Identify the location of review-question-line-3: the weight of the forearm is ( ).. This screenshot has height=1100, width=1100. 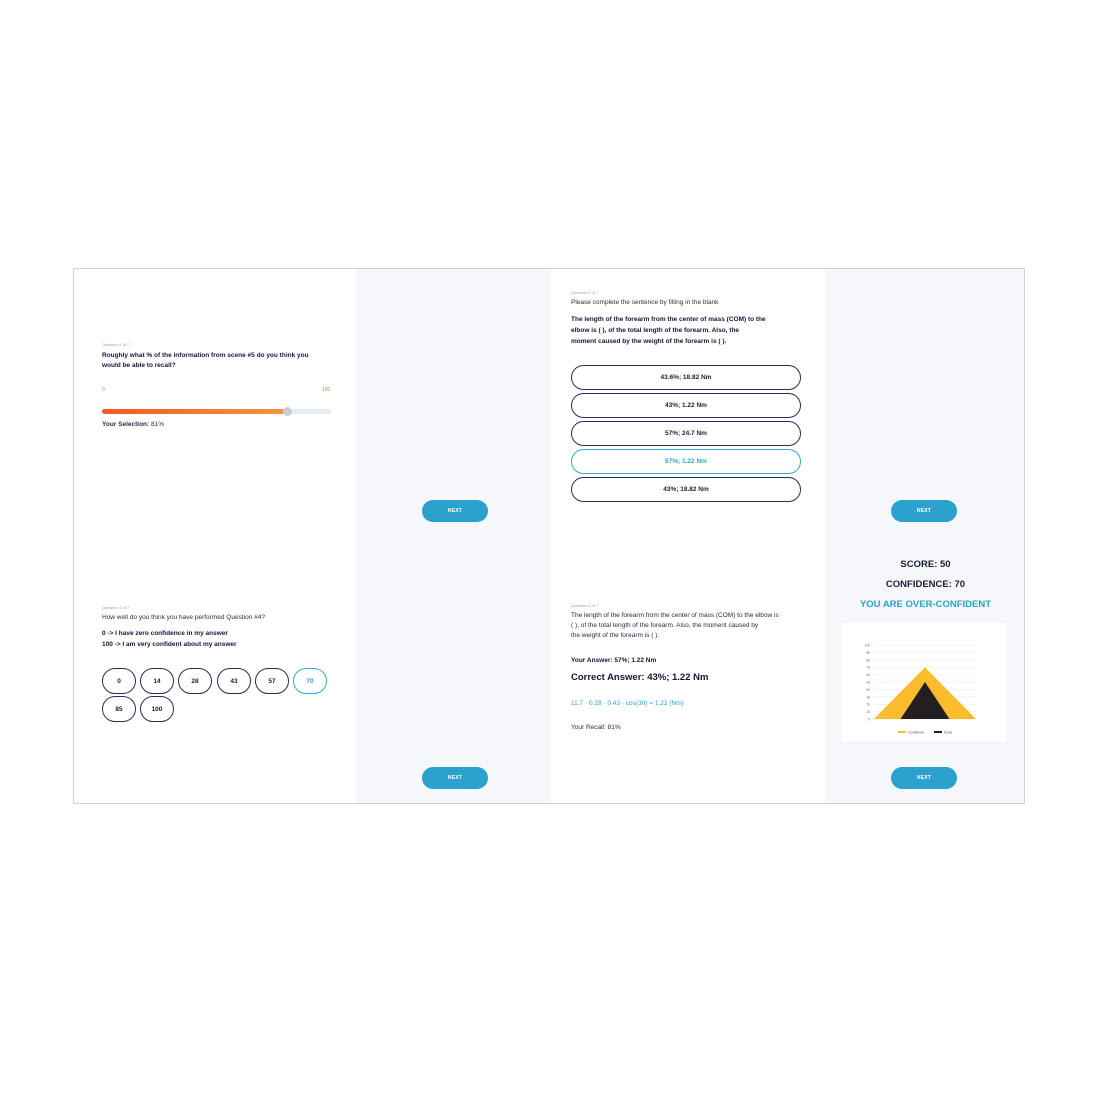
(615, 635).